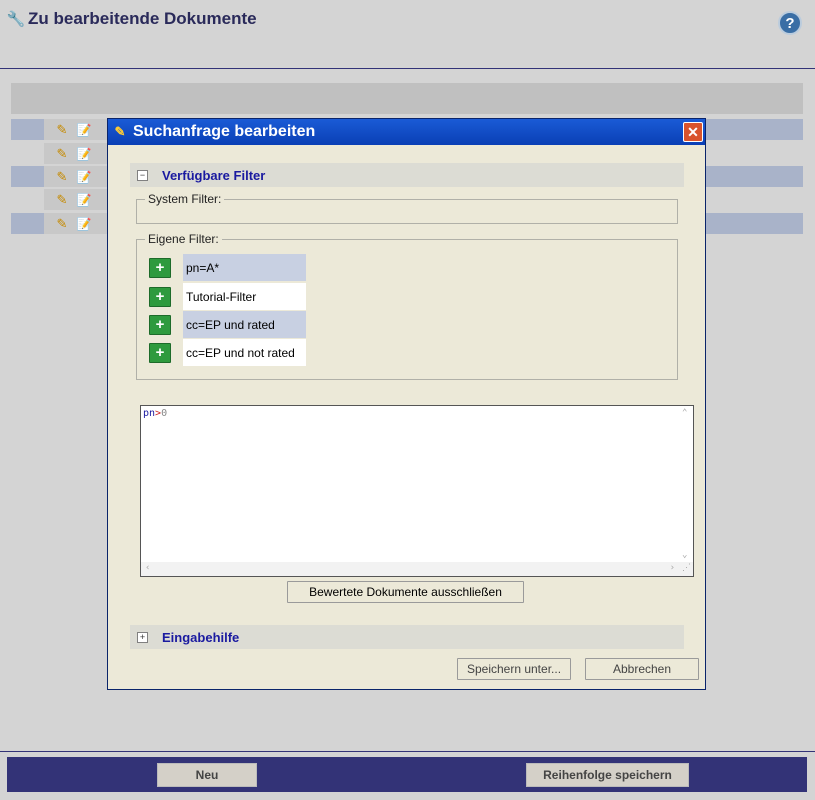 The height and width of the screenshot is (800, 815). Describe the element at coordinates (642, 669) in the screenshot. I see `cancel-button: Abbrechen` at that location.